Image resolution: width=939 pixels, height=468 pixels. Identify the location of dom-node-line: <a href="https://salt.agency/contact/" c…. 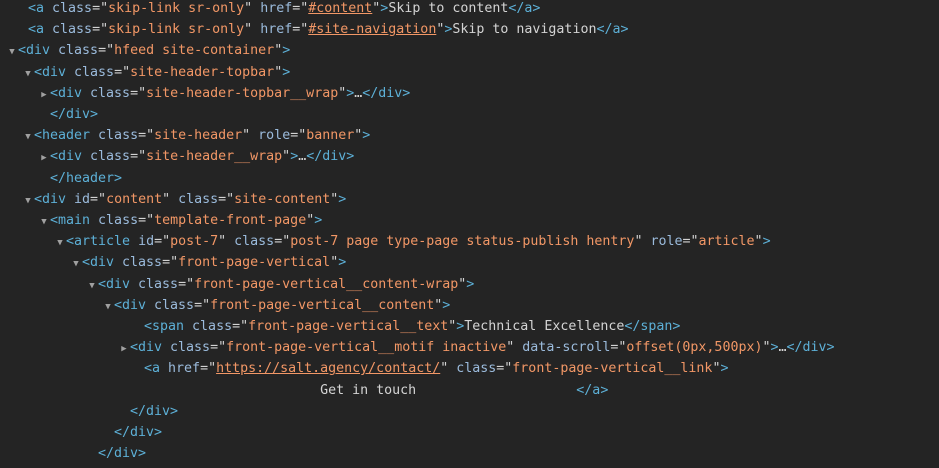
(364, 368).